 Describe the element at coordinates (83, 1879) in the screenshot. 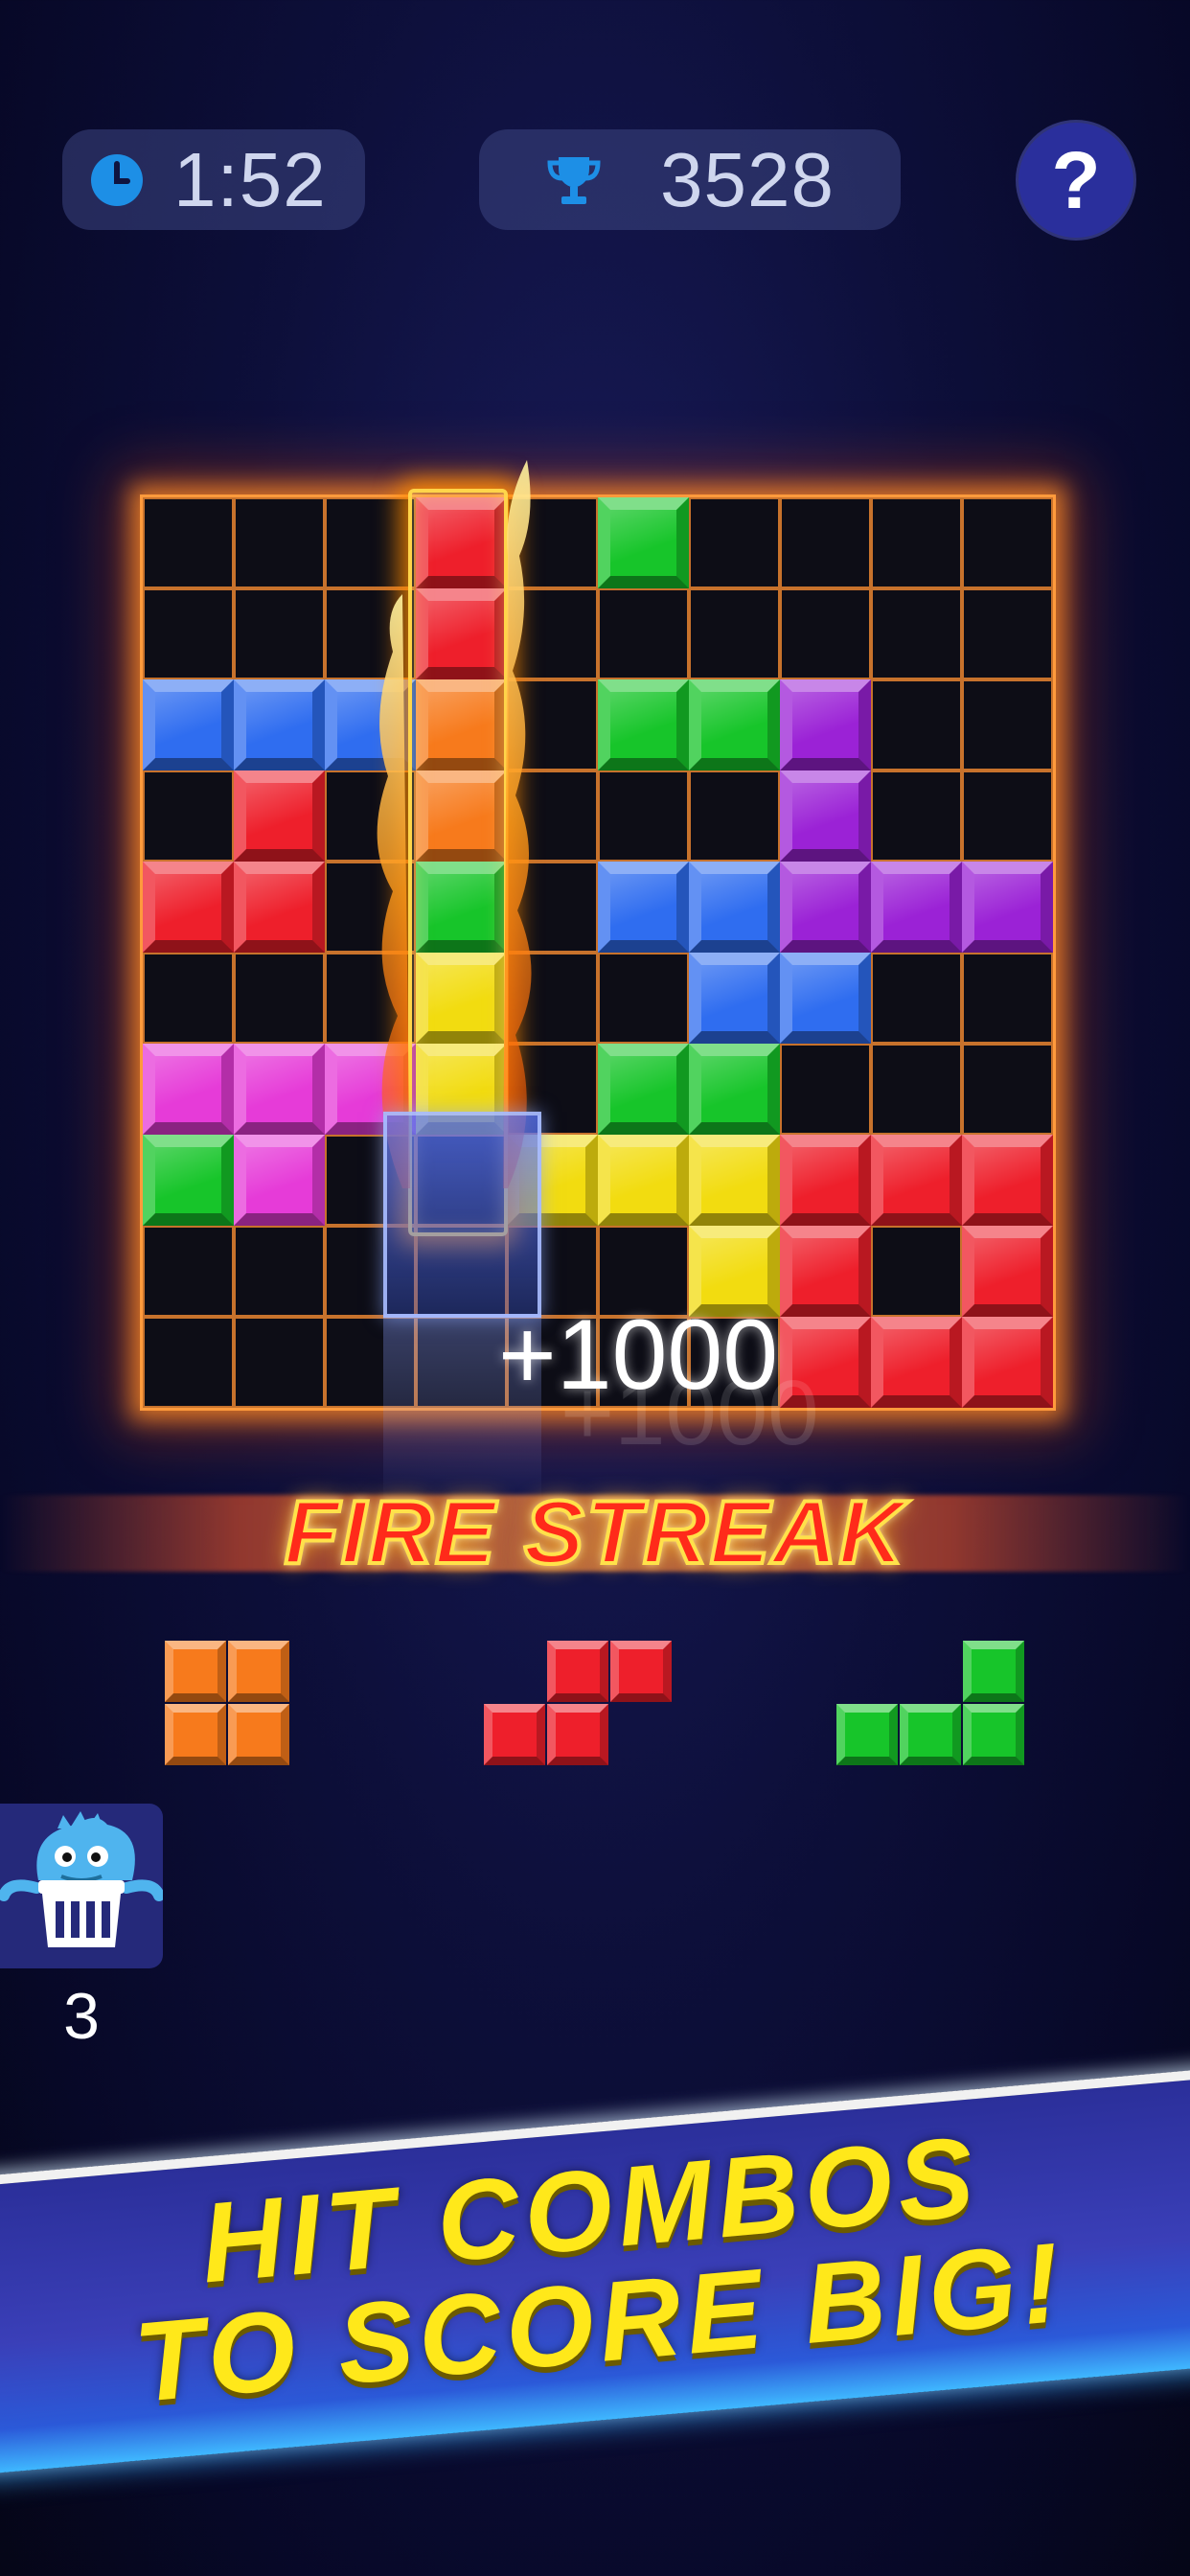

I see `monster-trash-icon` at that location.